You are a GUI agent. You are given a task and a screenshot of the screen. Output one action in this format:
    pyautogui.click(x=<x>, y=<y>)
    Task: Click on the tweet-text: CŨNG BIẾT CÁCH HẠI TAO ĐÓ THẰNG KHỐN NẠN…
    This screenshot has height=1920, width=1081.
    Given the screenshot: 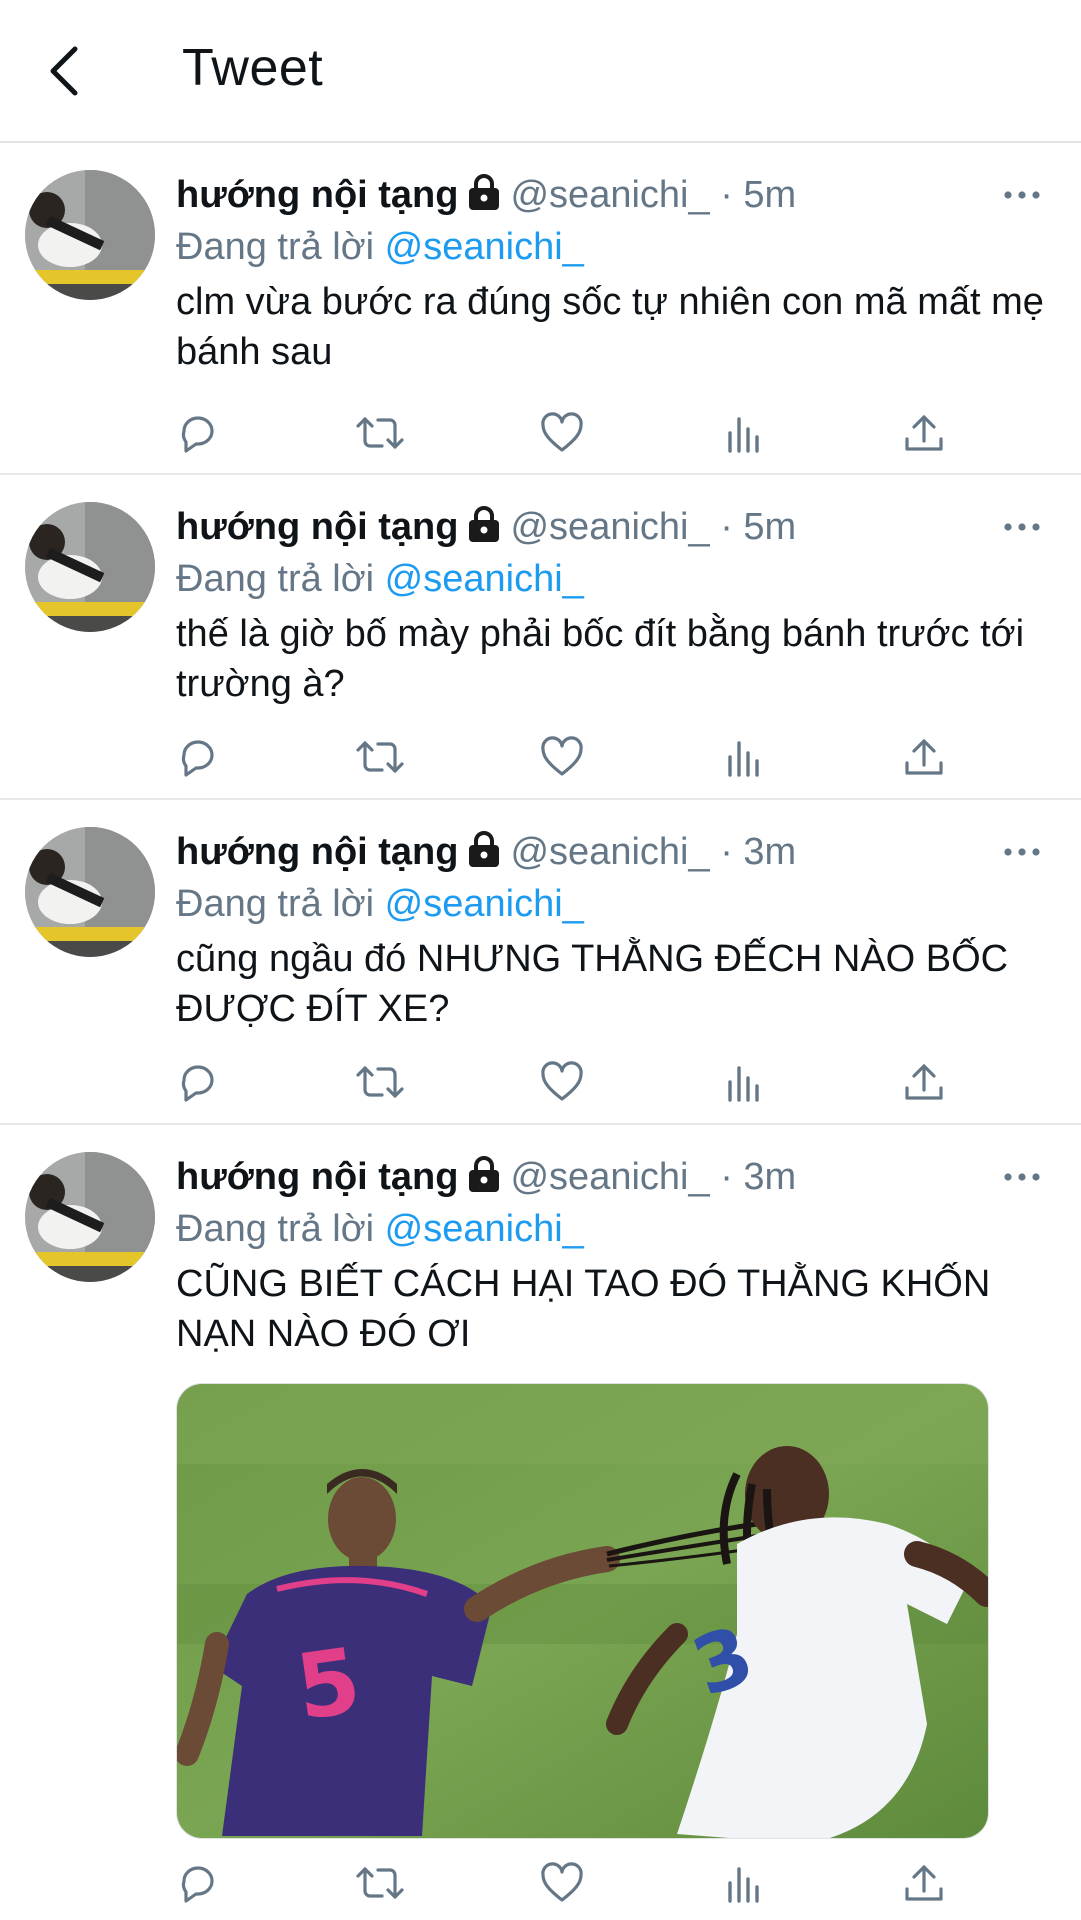 What is the action you would take?
    pyautogui.click(x=583, y=1309)
    